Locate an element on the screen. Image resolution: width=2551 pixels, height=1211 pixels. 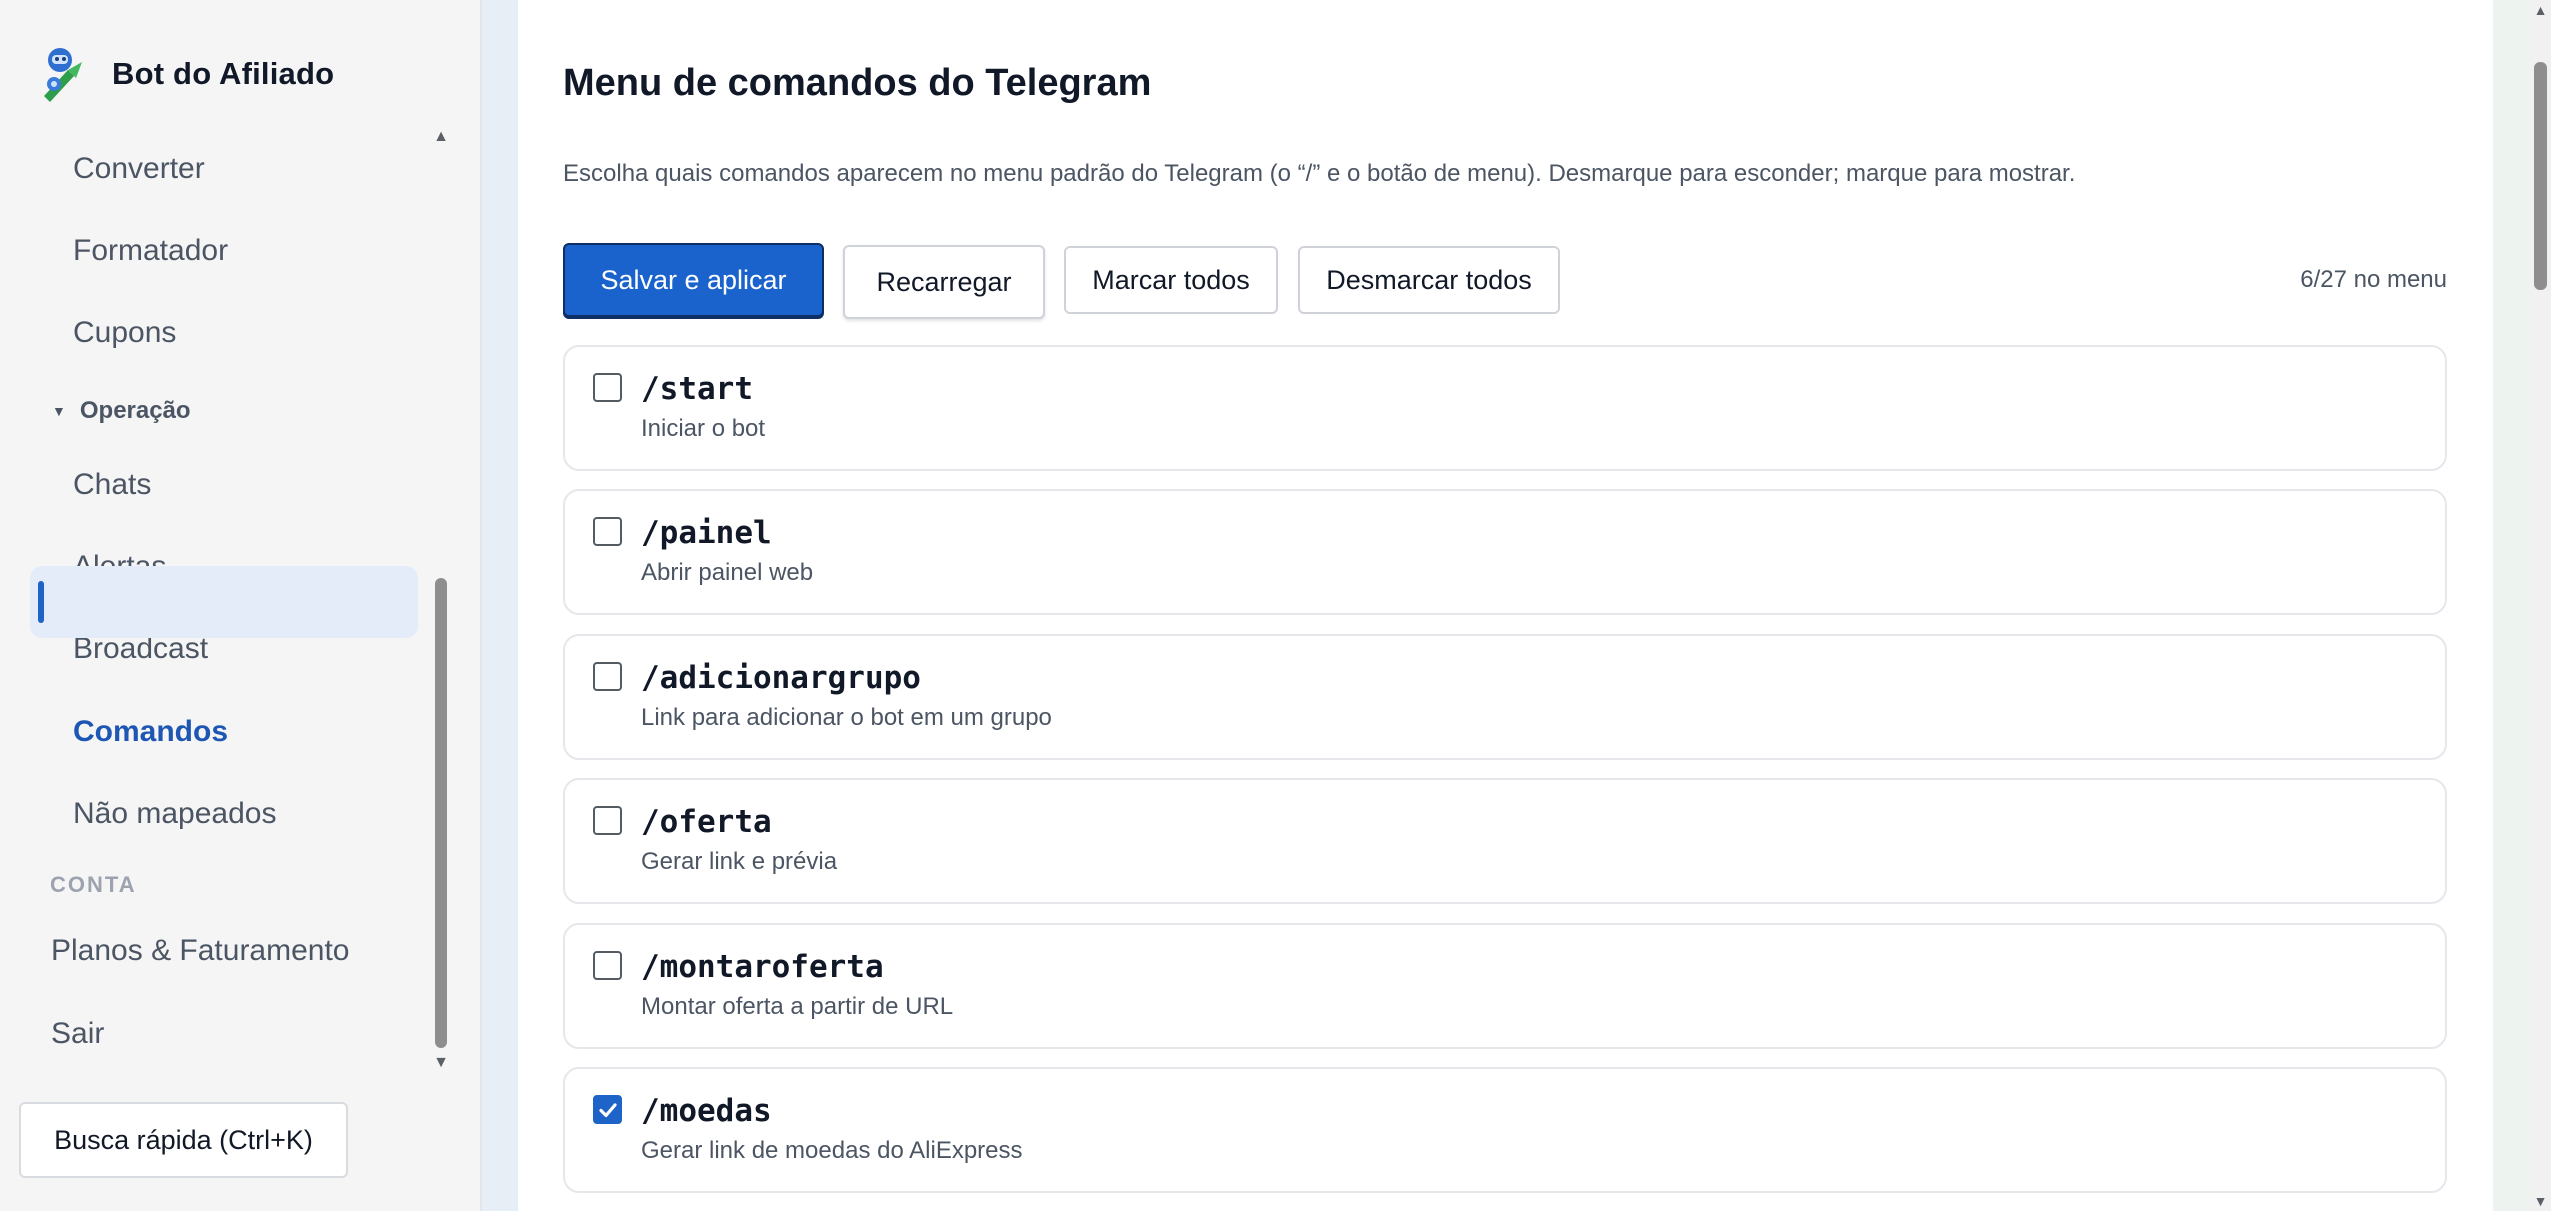
command-description: Iniciar o bot is located at coordinates (703, 428).